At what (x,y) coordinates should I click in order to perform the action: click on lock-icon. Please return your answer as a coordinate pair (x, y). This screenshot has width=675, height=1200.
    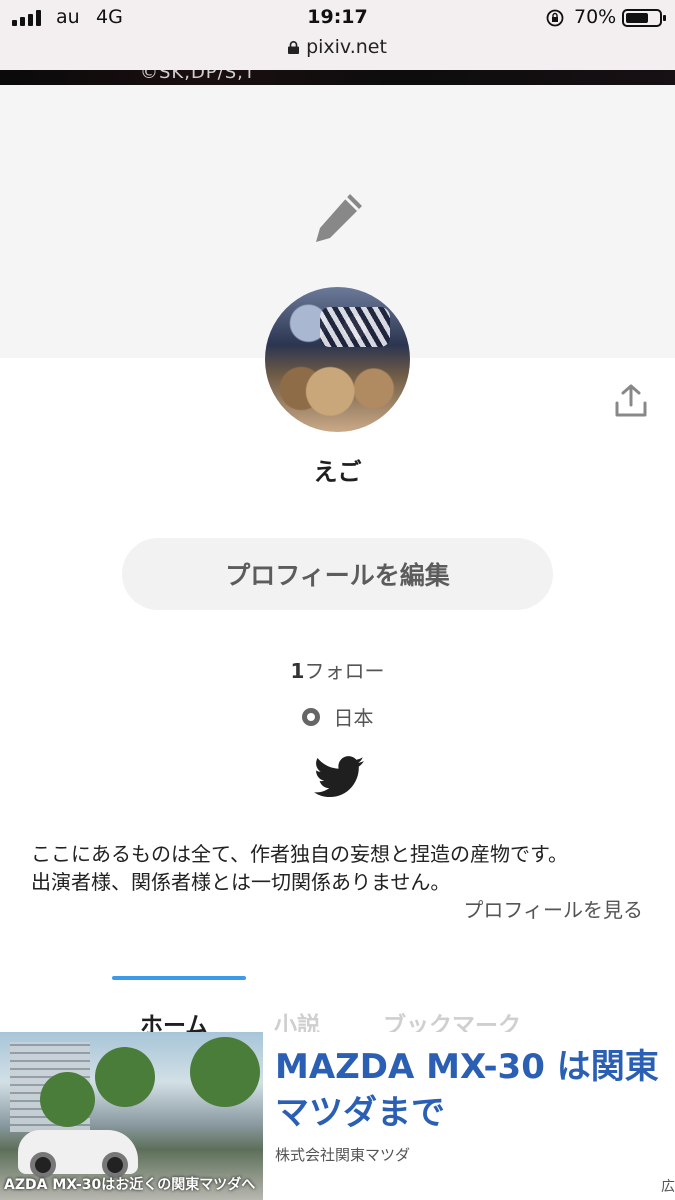
    Looking at the image, I should click on (294, 47).